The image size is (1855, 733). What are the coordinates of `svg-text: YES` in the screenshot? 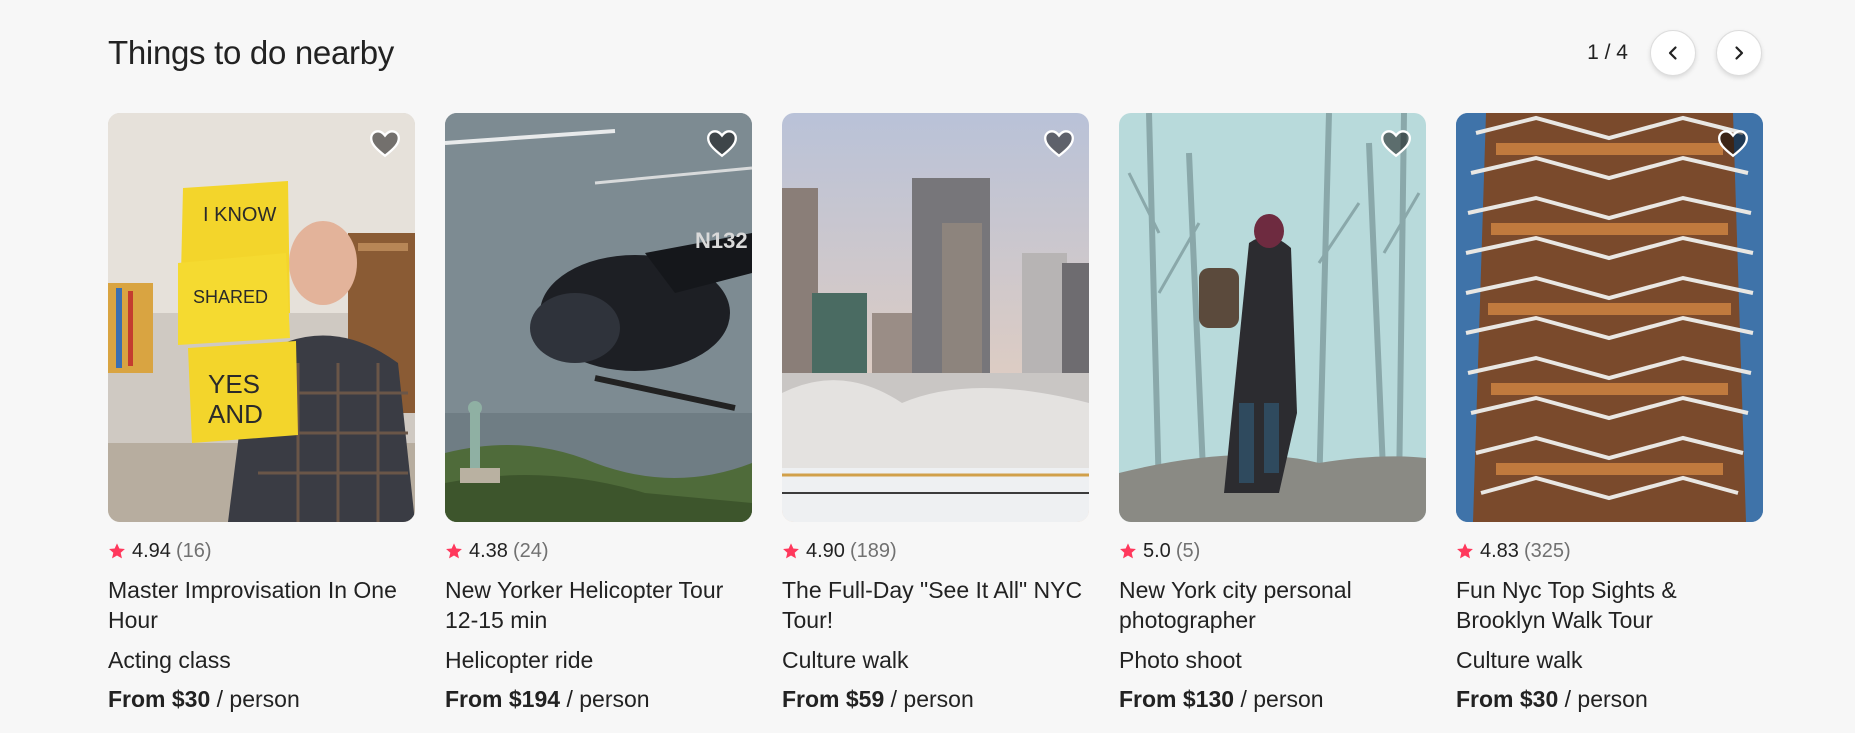 It's located at (234, 384).